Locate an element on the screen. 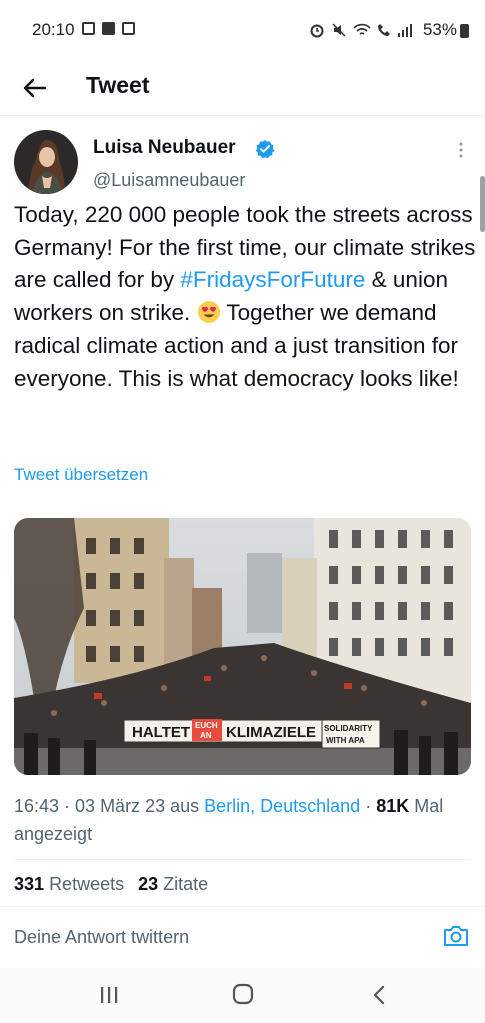 This screenshot has height=1023, width=485. avatar is located at coordinates (46, 162).